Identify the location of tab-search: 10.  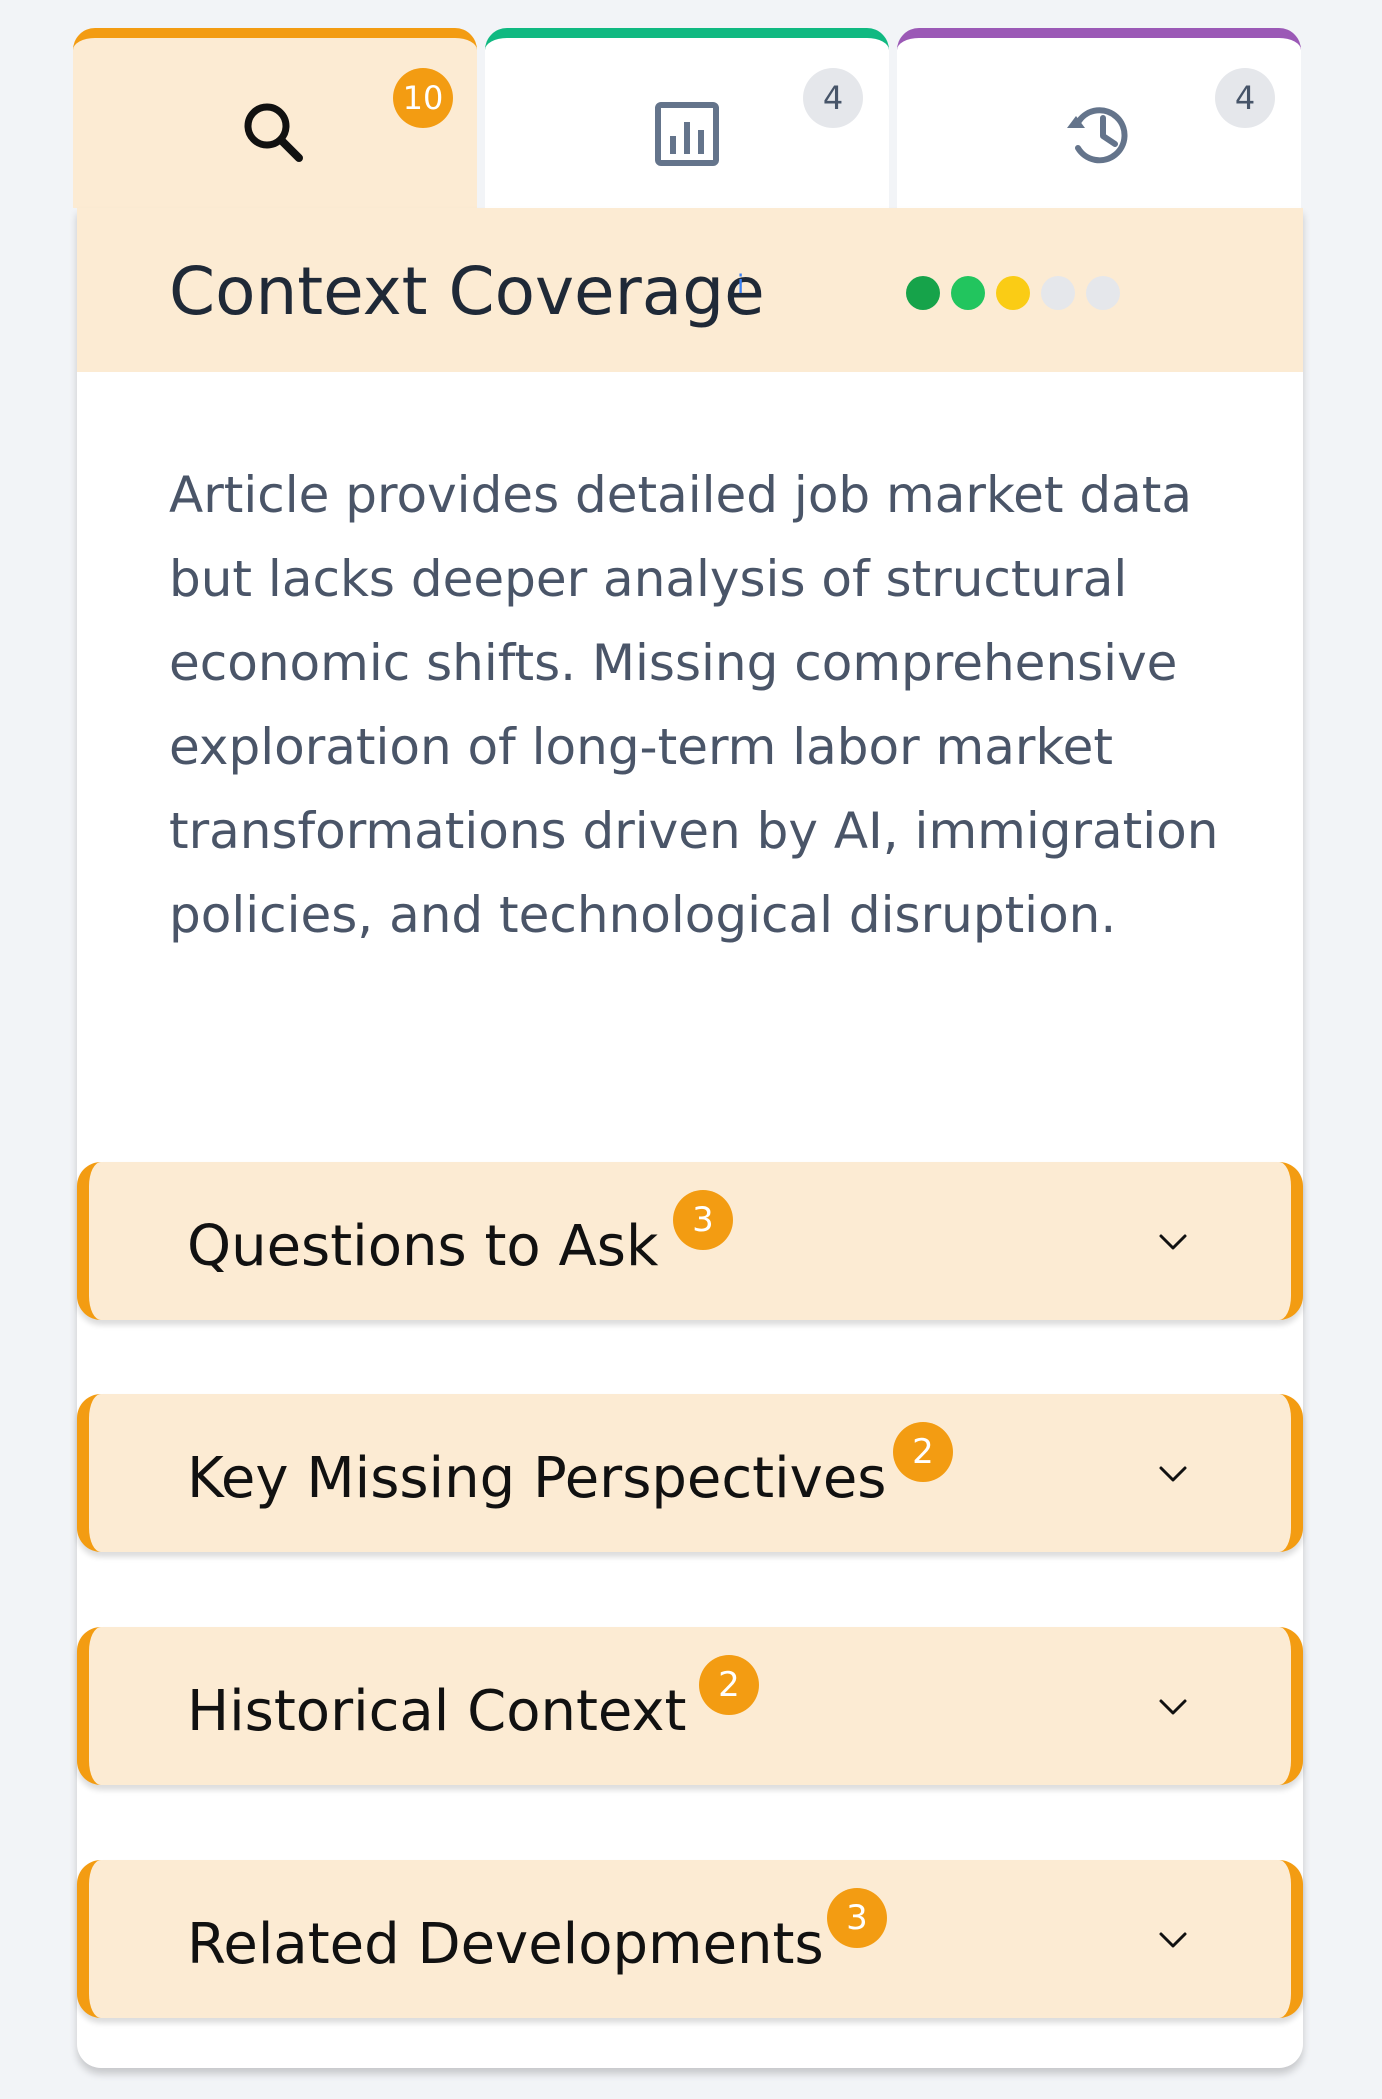
(275, 118).